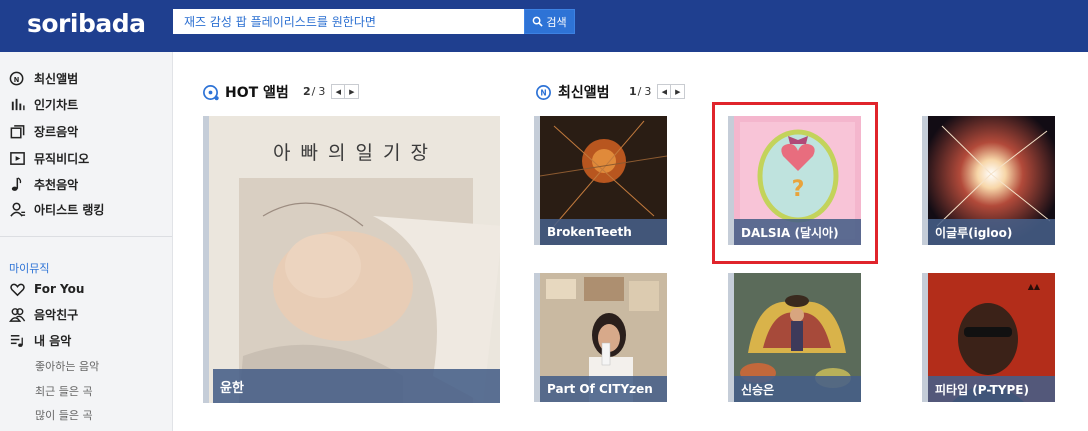 The width and height of the screenshot is (1088, 431). I want to click on sidebar-item-label: 추천음악, so click(56, 184).